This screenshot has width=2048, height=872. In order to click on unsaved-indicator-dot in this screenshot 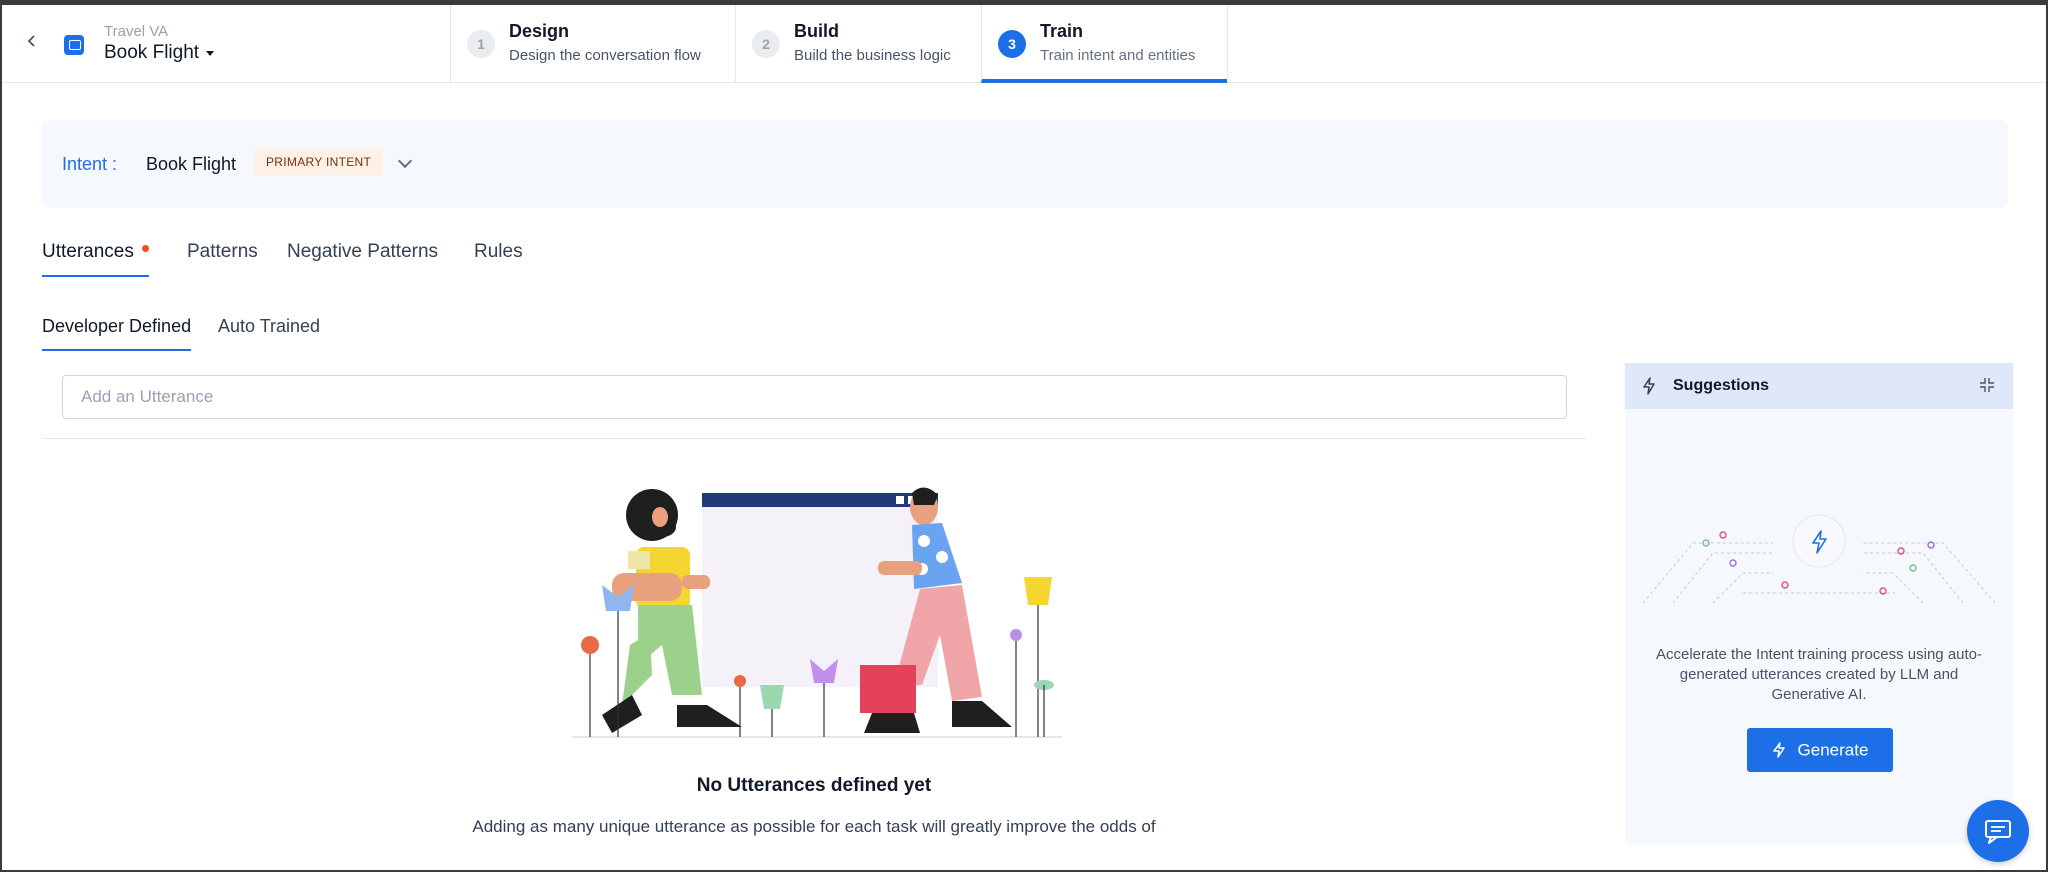, I will do `click(145, 249)`.